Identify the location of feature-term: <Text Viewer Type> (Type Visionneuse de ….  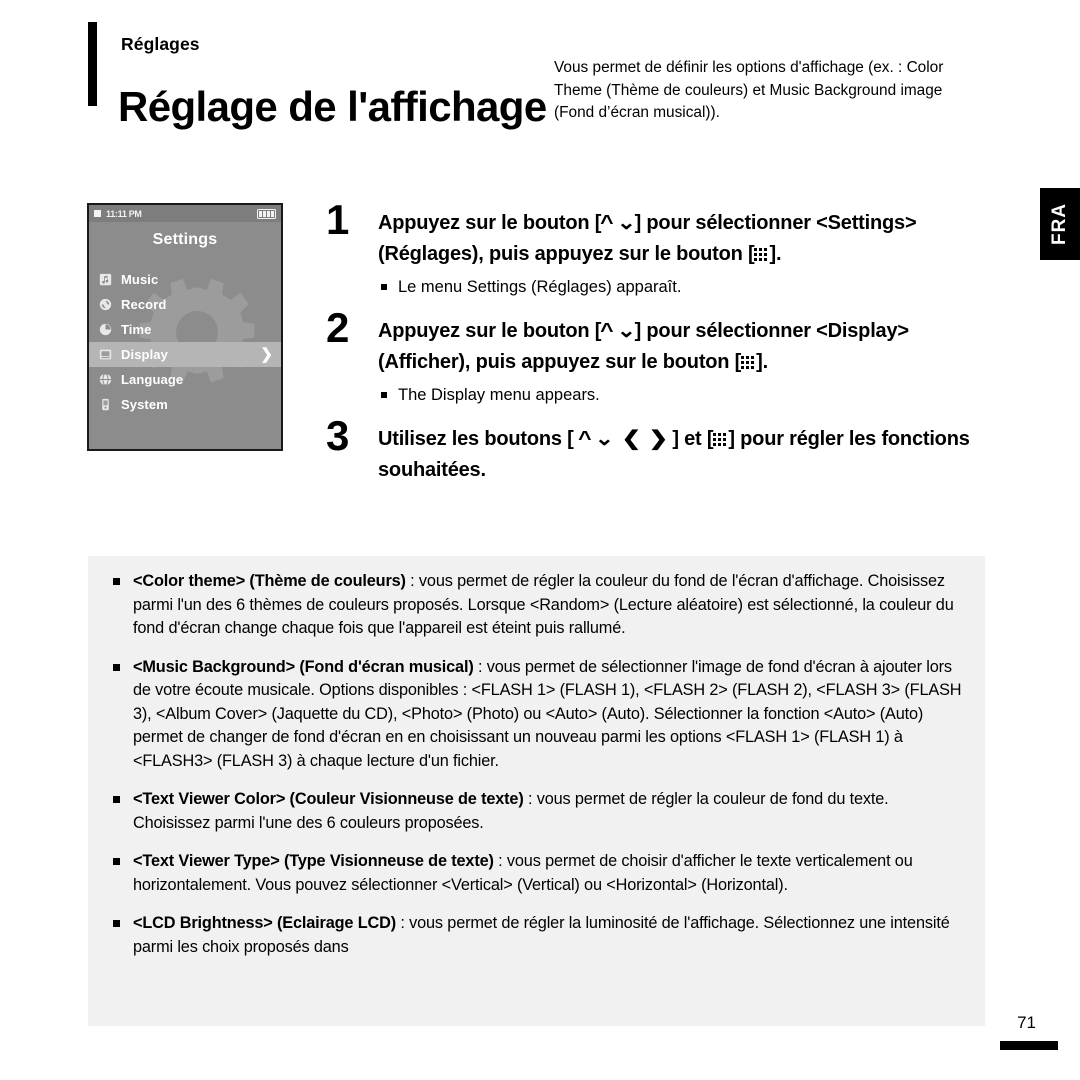
(313, 861).